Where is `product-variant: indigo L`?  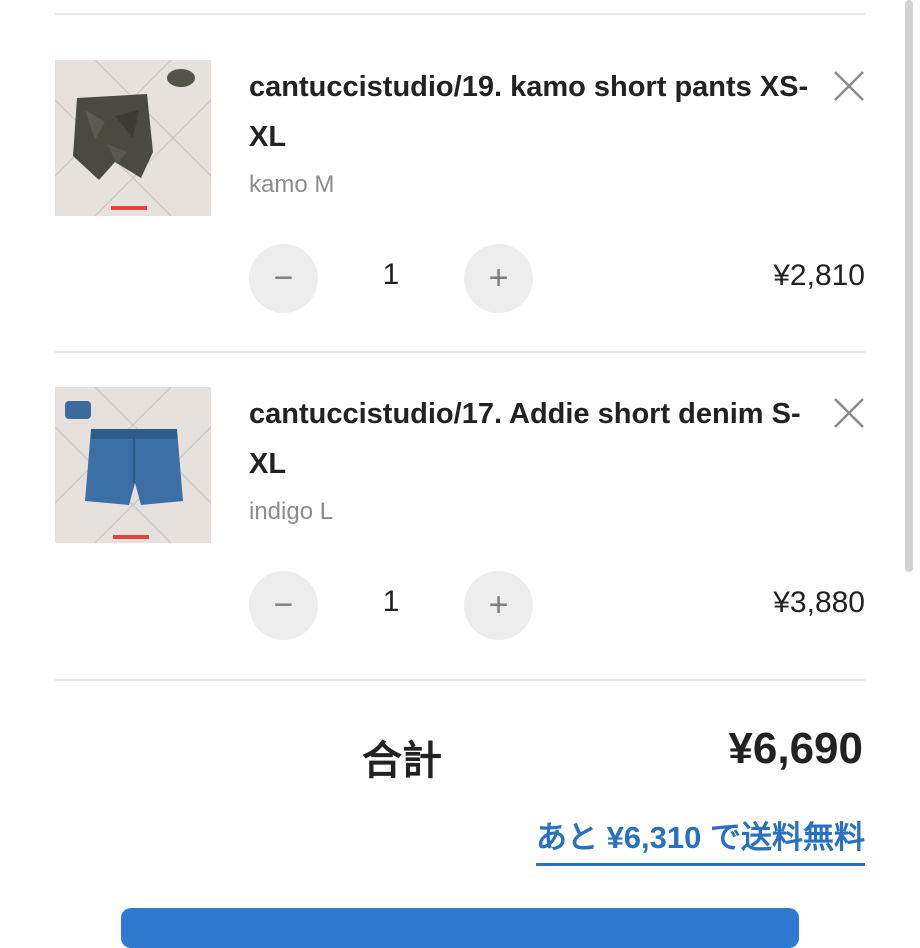
product-variant: indigo L is located at coordinates (291, 511).